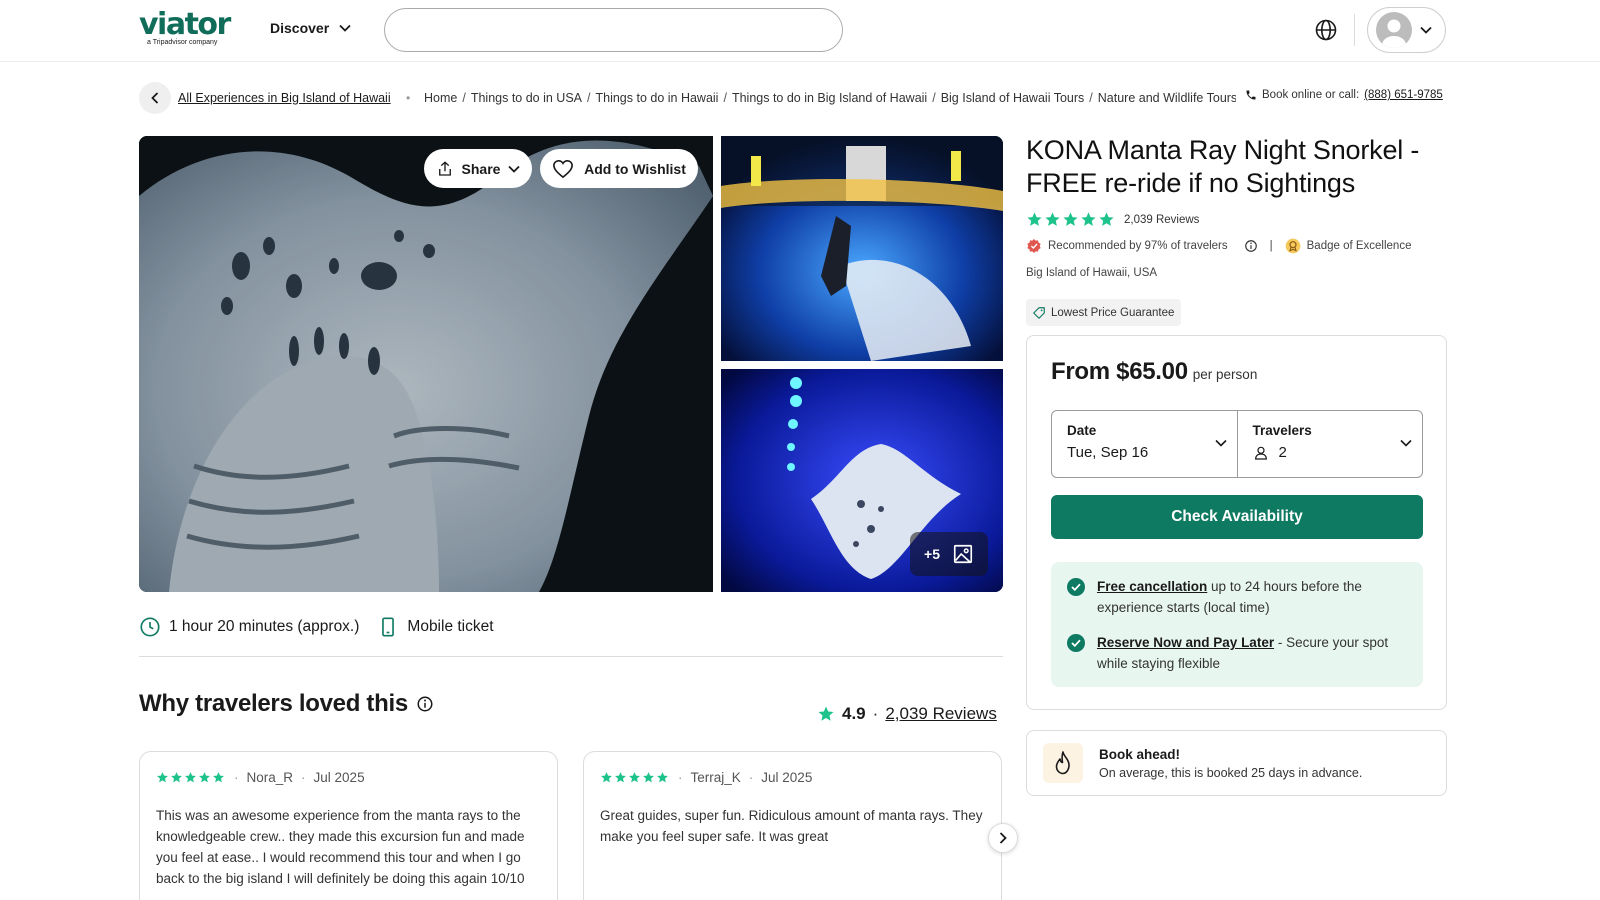 The width and height of the screenshot is (1600, 900). What do you see at coordinates (478, 168) in the screenshot?
I see `share-button: Share` at bounding box center [478, 168].